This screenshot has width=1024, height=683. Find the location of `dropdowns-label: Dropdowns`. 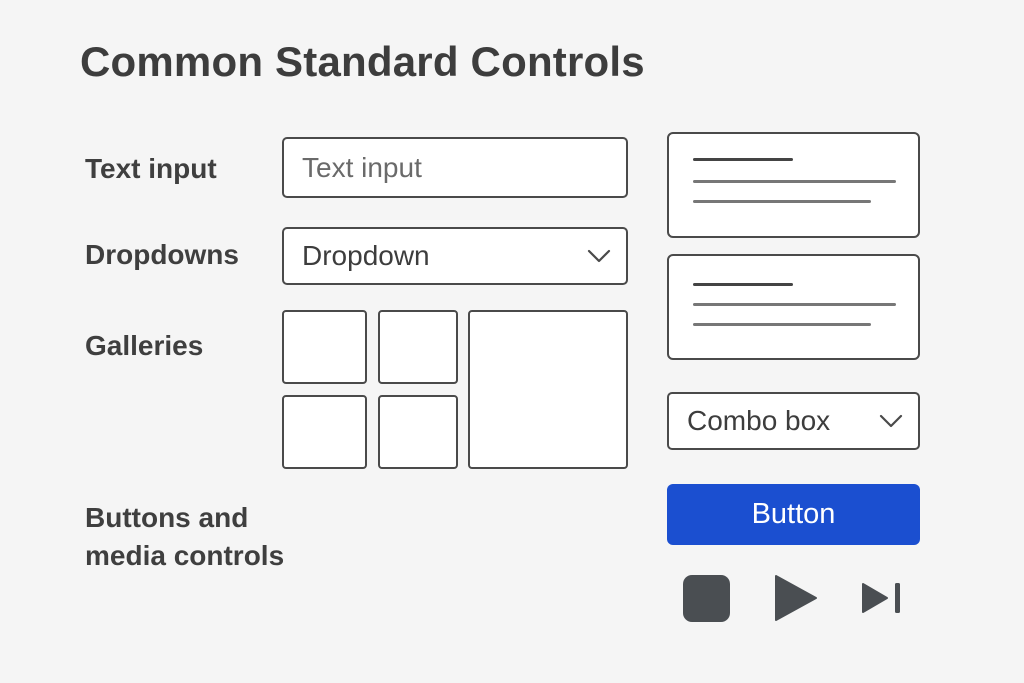

dropdowns-label: Dropdowns is located at coordinates (162, 254).